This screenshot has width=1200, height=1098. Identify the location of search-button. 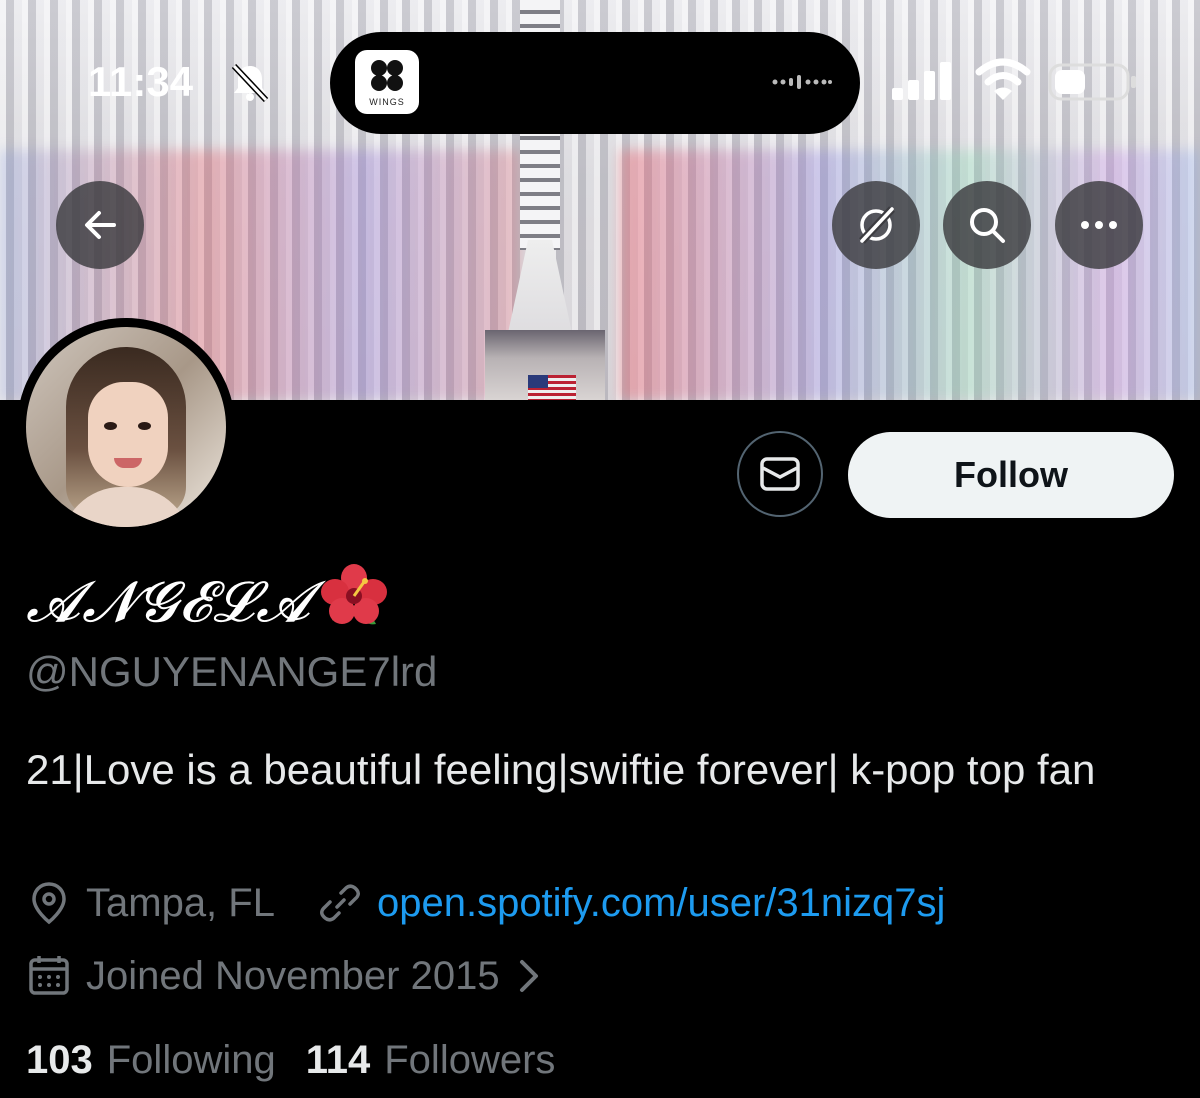
(987, 225).